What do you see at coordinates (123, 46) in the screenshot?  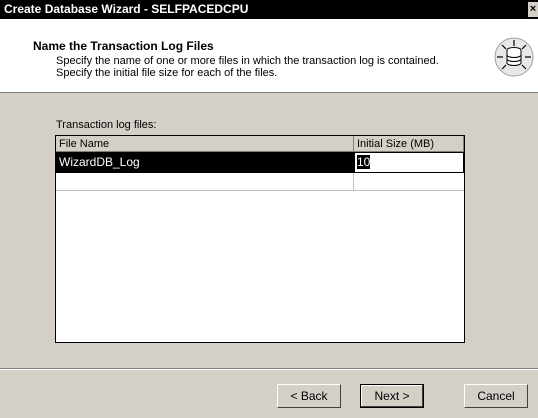 I see `page-title: Name the Transaction Log Files` at bounding box center [123, 46].